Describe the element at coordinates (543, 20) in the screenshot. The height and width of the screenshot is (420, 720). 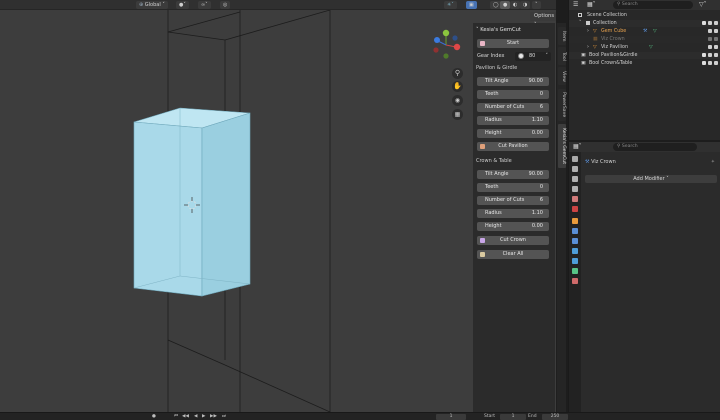
I see `options-dropdown: Options ˅` at that location.